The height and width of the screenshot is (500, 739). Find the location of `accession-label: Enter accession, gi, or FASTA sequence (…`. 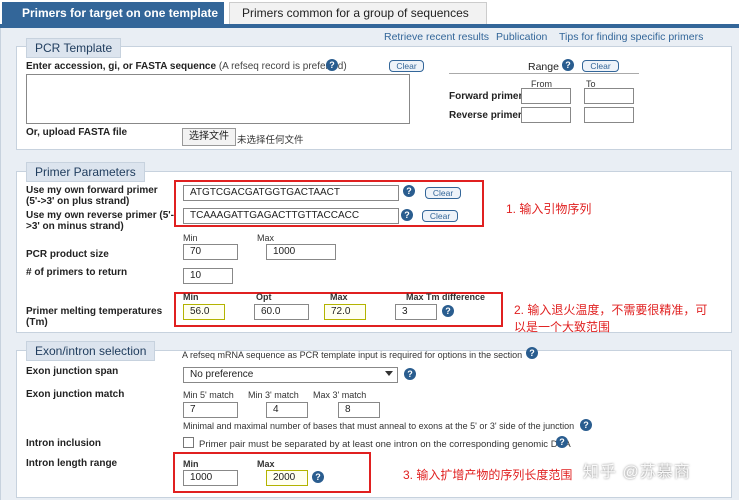

accession-label: Enter accession, gi, or FASTA sequence (… is located at coordinates (186, 66).